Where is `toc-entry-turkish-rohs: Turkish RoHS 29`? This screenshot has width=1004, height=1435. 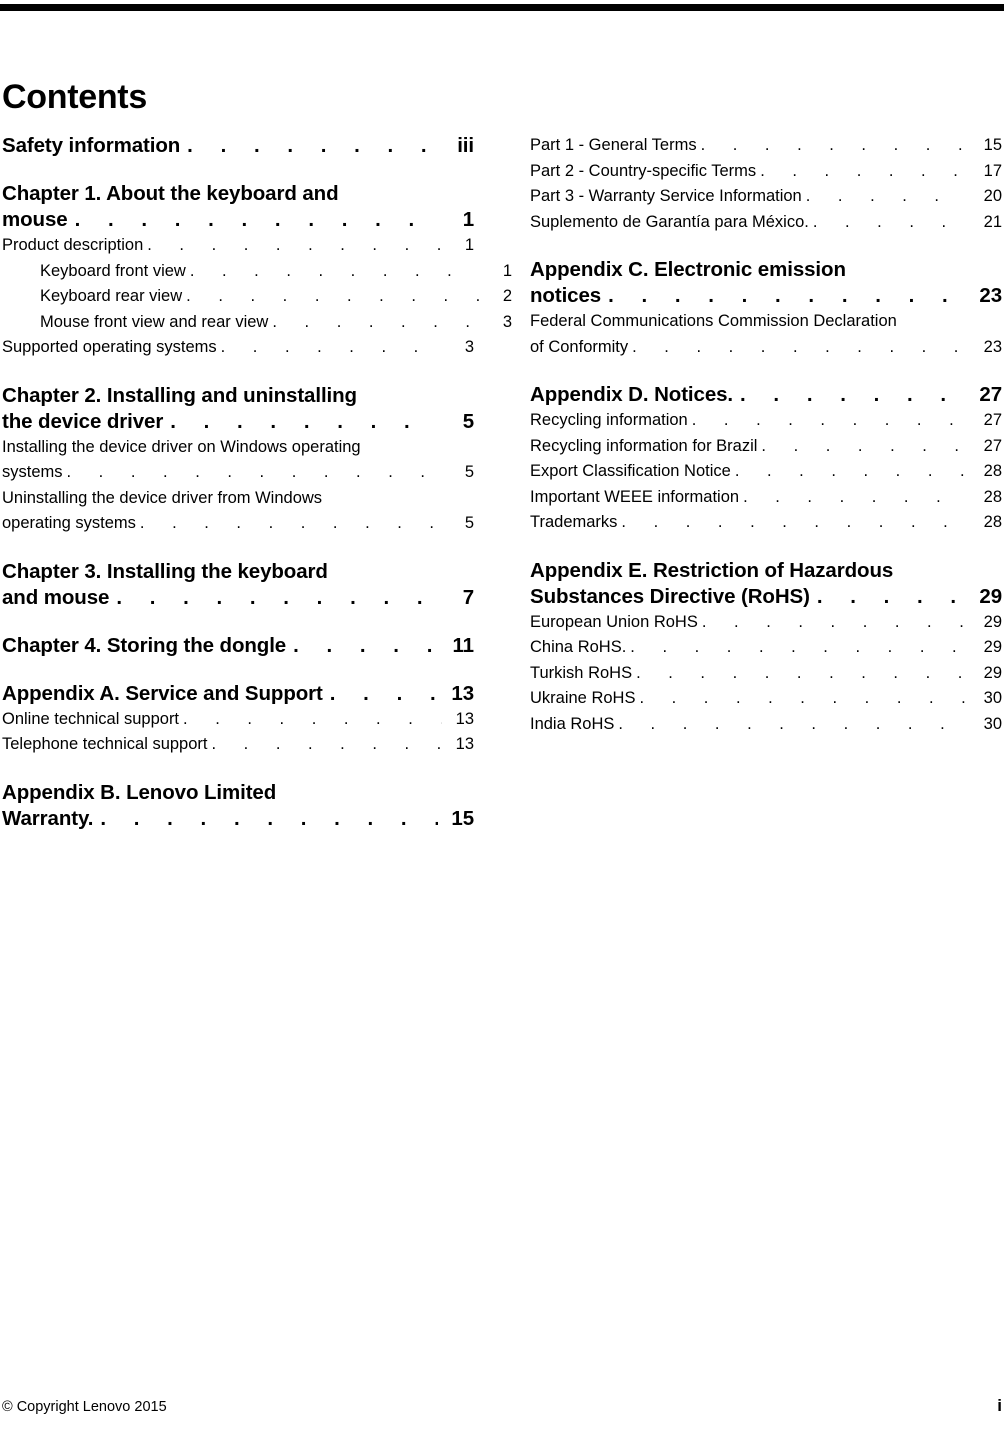 toc-entry-turkish-rohs: Turkish RoHS 29 is located at coordinates (766, 674).